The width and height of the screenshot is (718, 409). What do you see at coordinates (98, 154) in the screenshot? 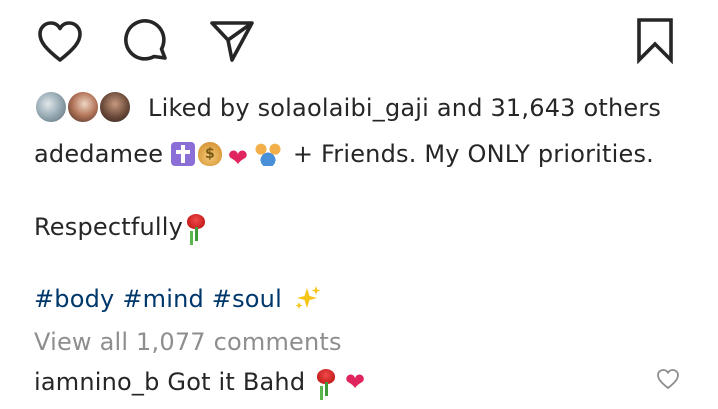
I see `caption-username: adedamee` at bounding box center [98, 154].